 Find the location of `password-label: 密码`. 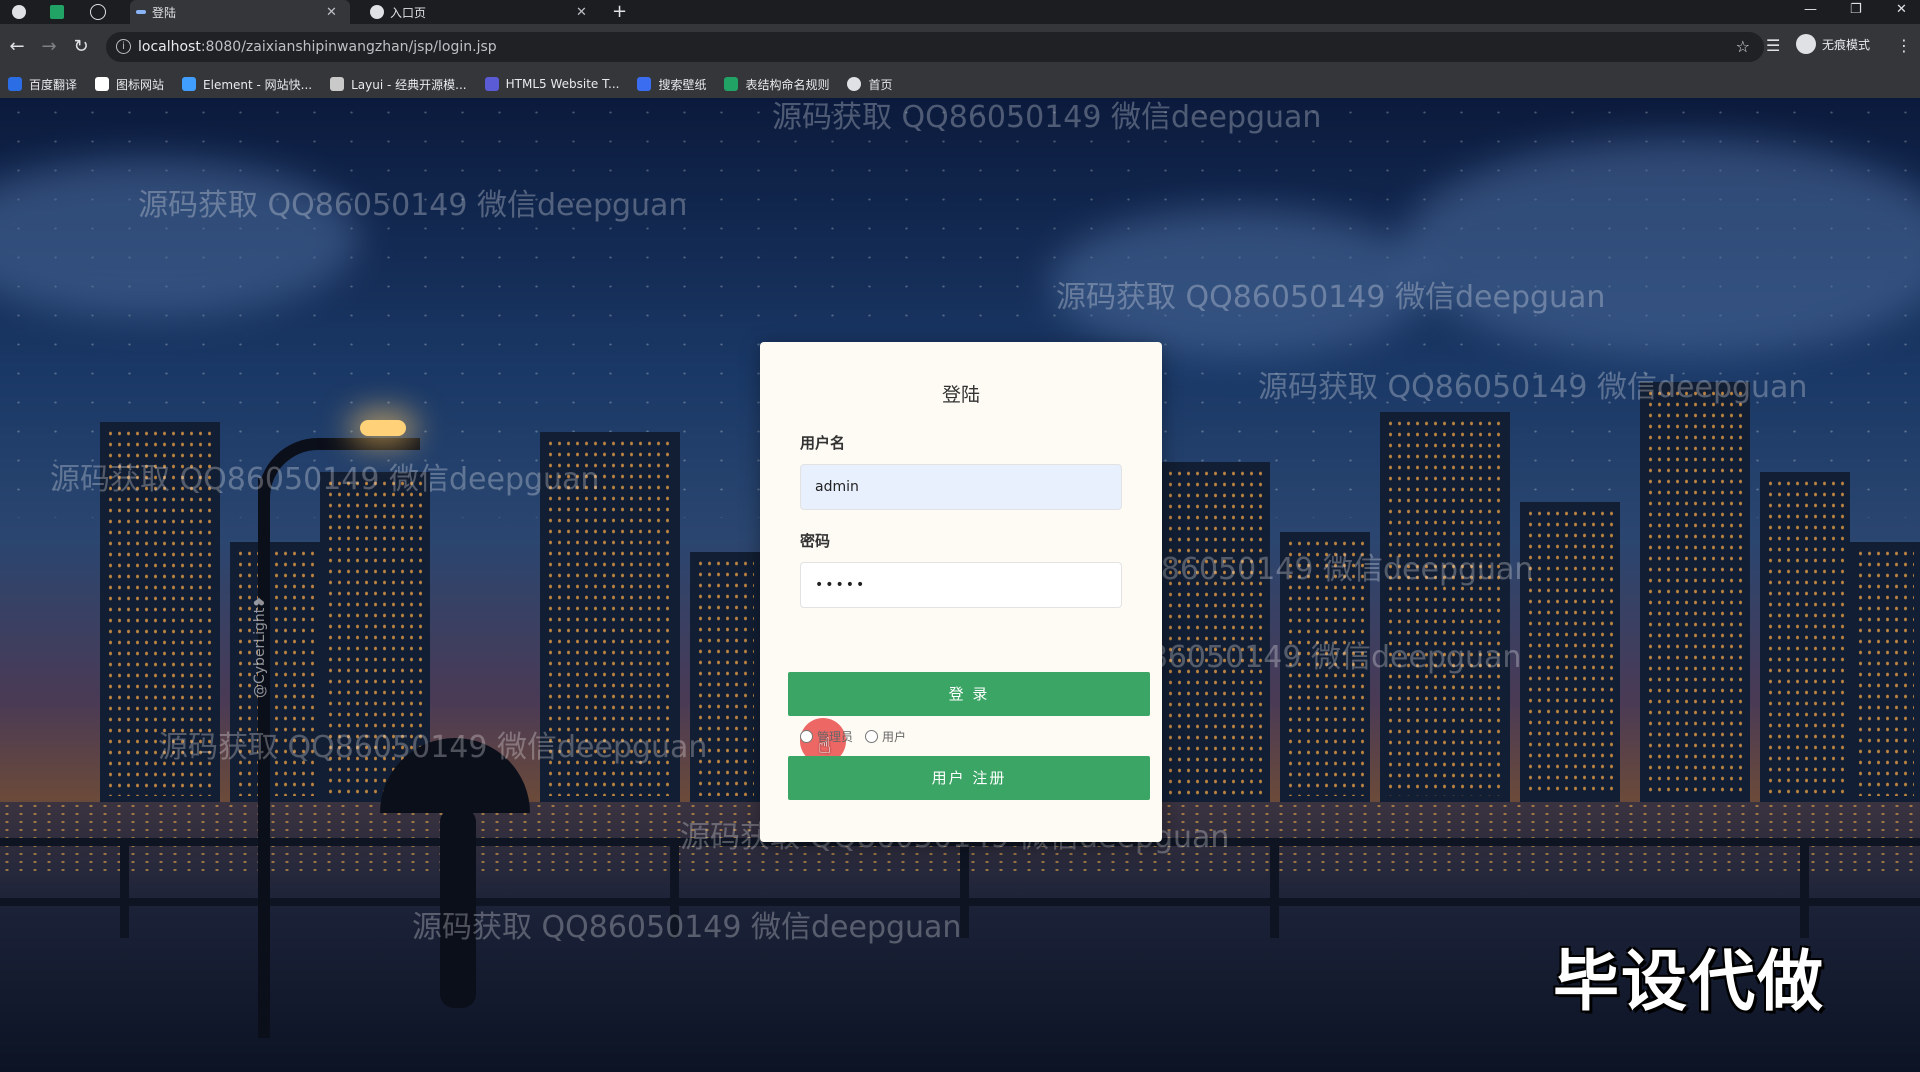

password-label: 密码 is located at coordinates (815, 541).